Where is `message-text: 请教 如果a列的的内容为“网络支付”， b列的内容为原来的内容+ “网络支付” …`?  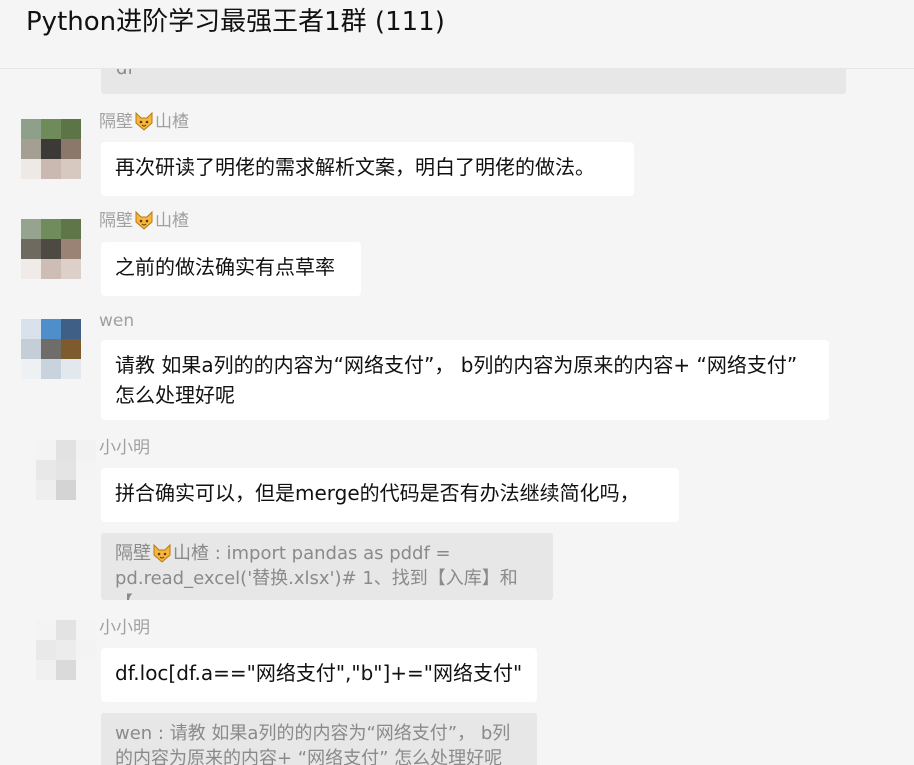 message-text: 请教 如果a列的的内容为“网络支付”， b列的内容为原来的内容+ “网络支付” … is located at coordinates (456, 380).